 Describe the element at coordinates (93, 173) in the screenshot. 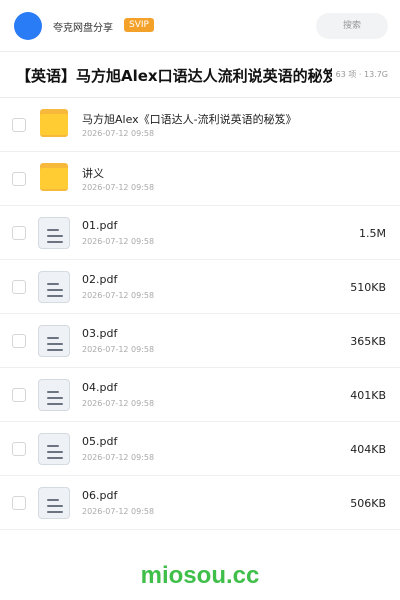

I see `file-name: 讲义` at that location.